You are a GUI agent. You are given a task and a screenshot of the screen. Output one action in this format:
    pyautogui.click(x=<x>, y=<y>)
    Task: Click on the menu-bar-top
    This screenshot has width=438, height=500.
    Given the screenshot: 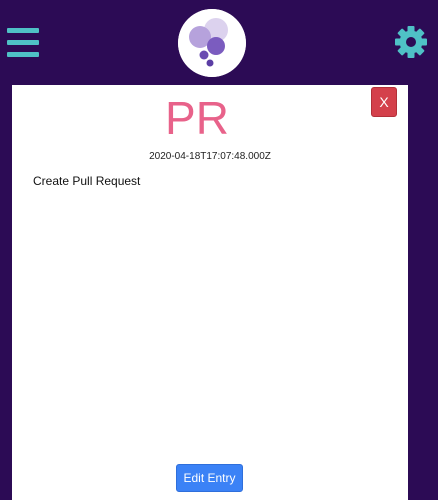 What is the action you would take?
    pyautogui.click(x=23, y=30)
    